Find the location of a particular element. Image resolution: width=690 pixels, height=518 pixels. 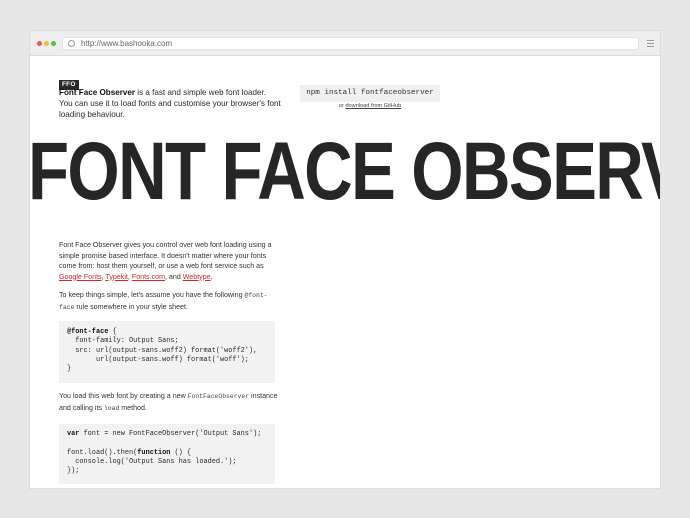

webtype-link: Webtype is located at coordinates (197, 277).